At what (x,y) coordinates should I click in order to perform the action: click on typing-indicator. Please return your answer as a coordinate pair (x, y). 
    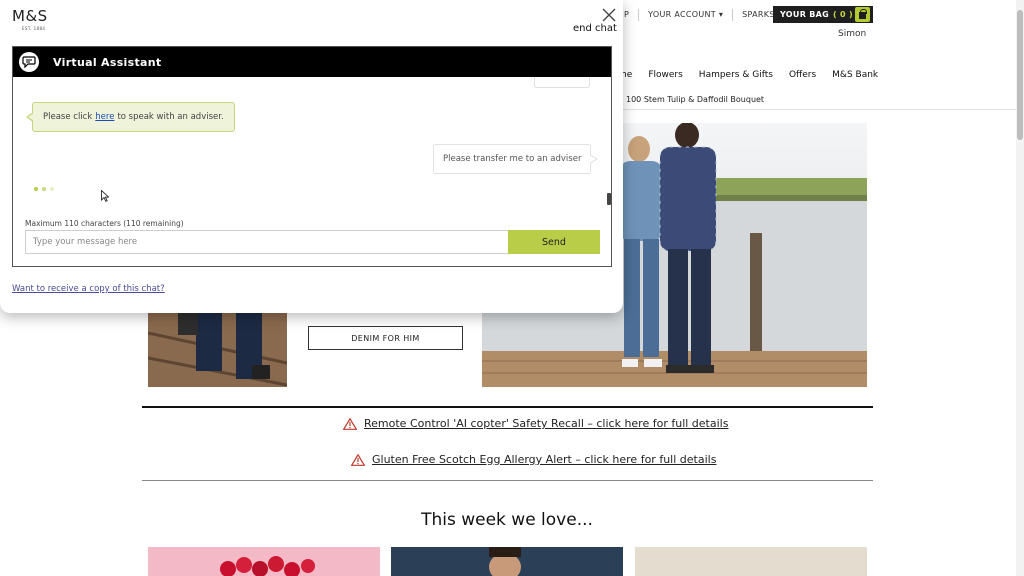
    Looking at the image, I should click on (46, 189).